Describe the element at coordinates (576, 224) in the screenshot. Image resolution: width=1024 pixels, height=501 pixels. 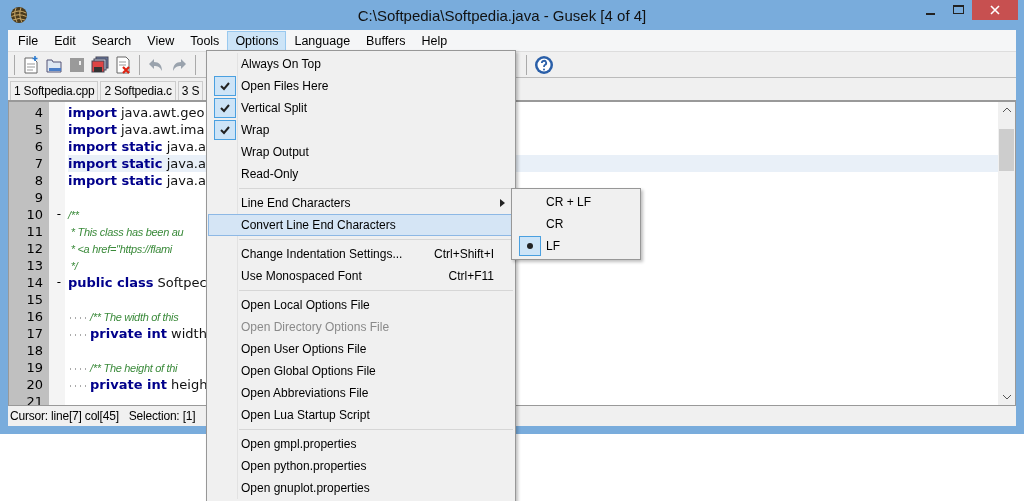
I see `menu-item: CR` at that location.